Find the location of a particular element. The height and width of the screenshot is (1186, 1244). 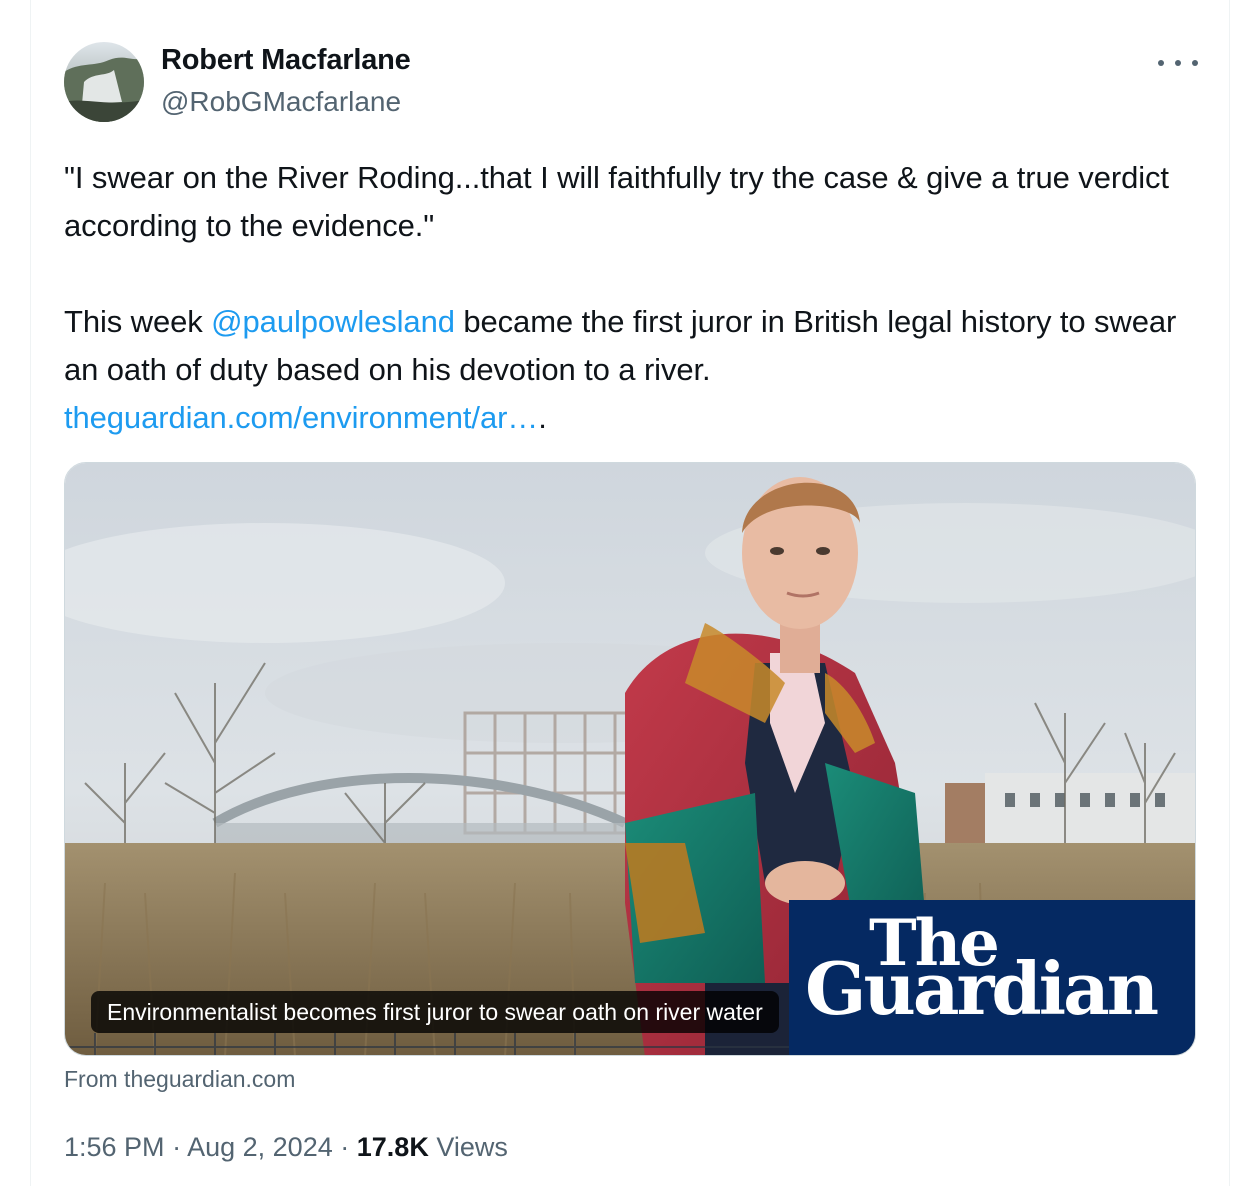

avatar is located at coordinates (104, 82).